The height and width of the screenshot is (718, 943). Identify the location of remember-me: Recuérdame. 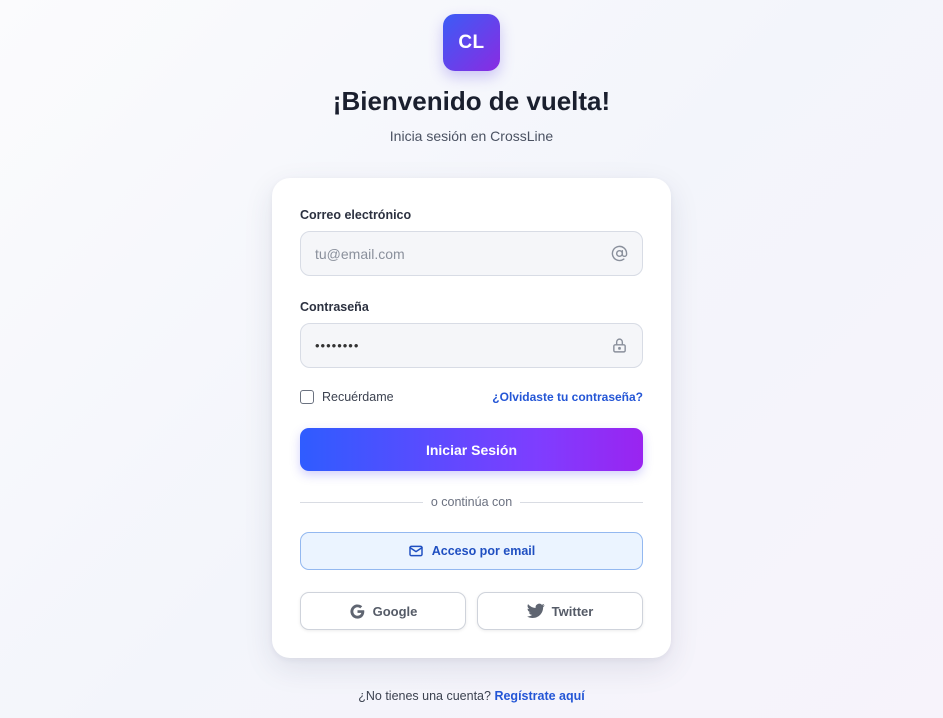
(347, 397).